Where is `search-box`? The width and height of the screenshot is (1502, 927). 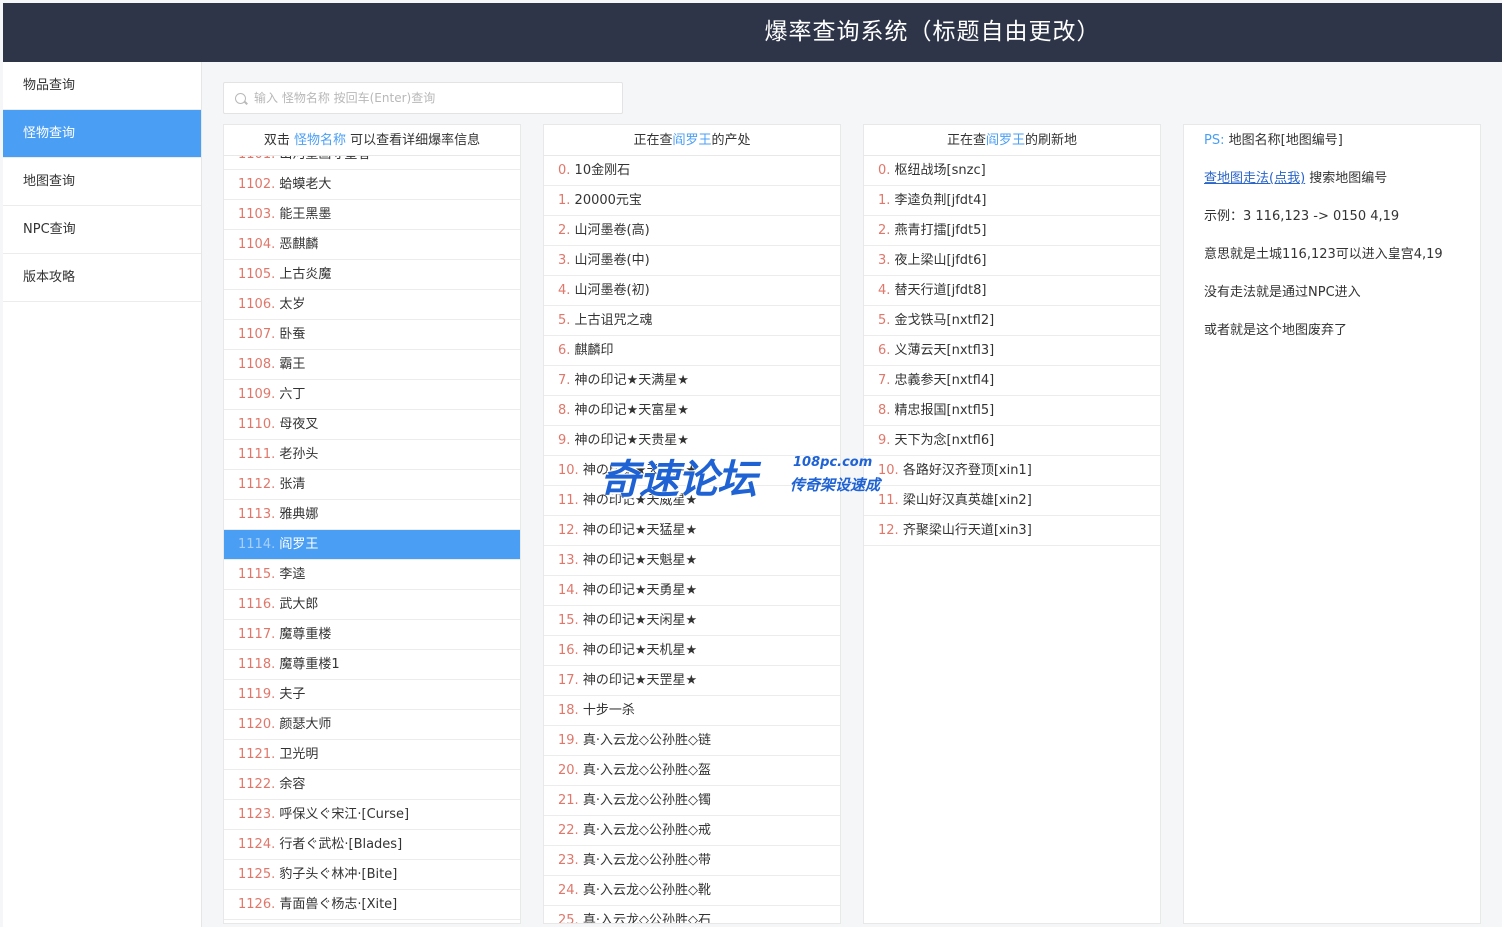
search-box is located at coordinates (423, 98).